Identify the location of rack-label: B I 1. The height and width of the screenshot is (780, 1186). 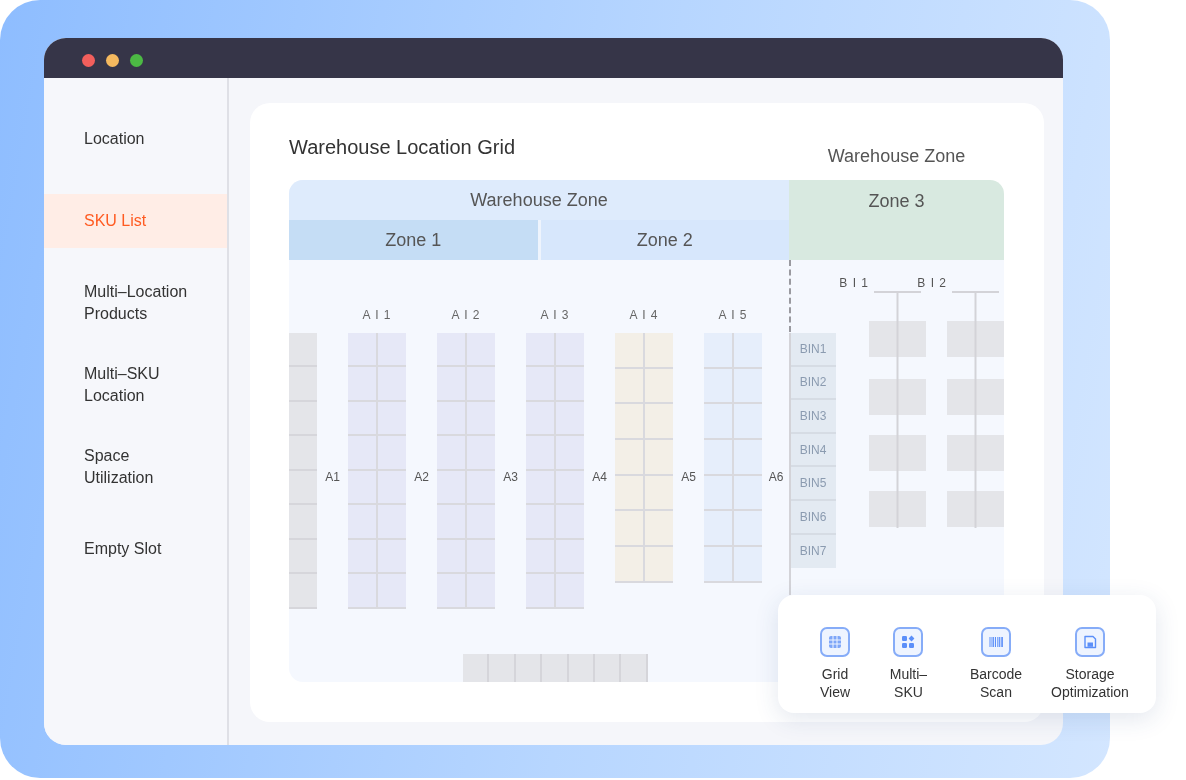
(854, 283).